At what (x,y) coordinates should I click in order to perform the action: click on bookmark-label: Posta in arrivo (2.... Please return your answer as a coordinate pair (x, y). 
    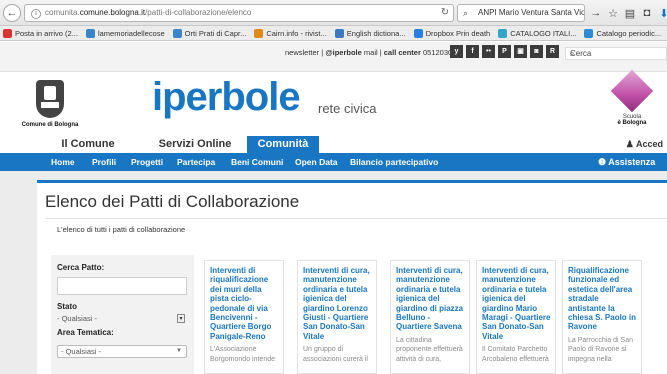
    Looking at the image, I should click on (46, 33).